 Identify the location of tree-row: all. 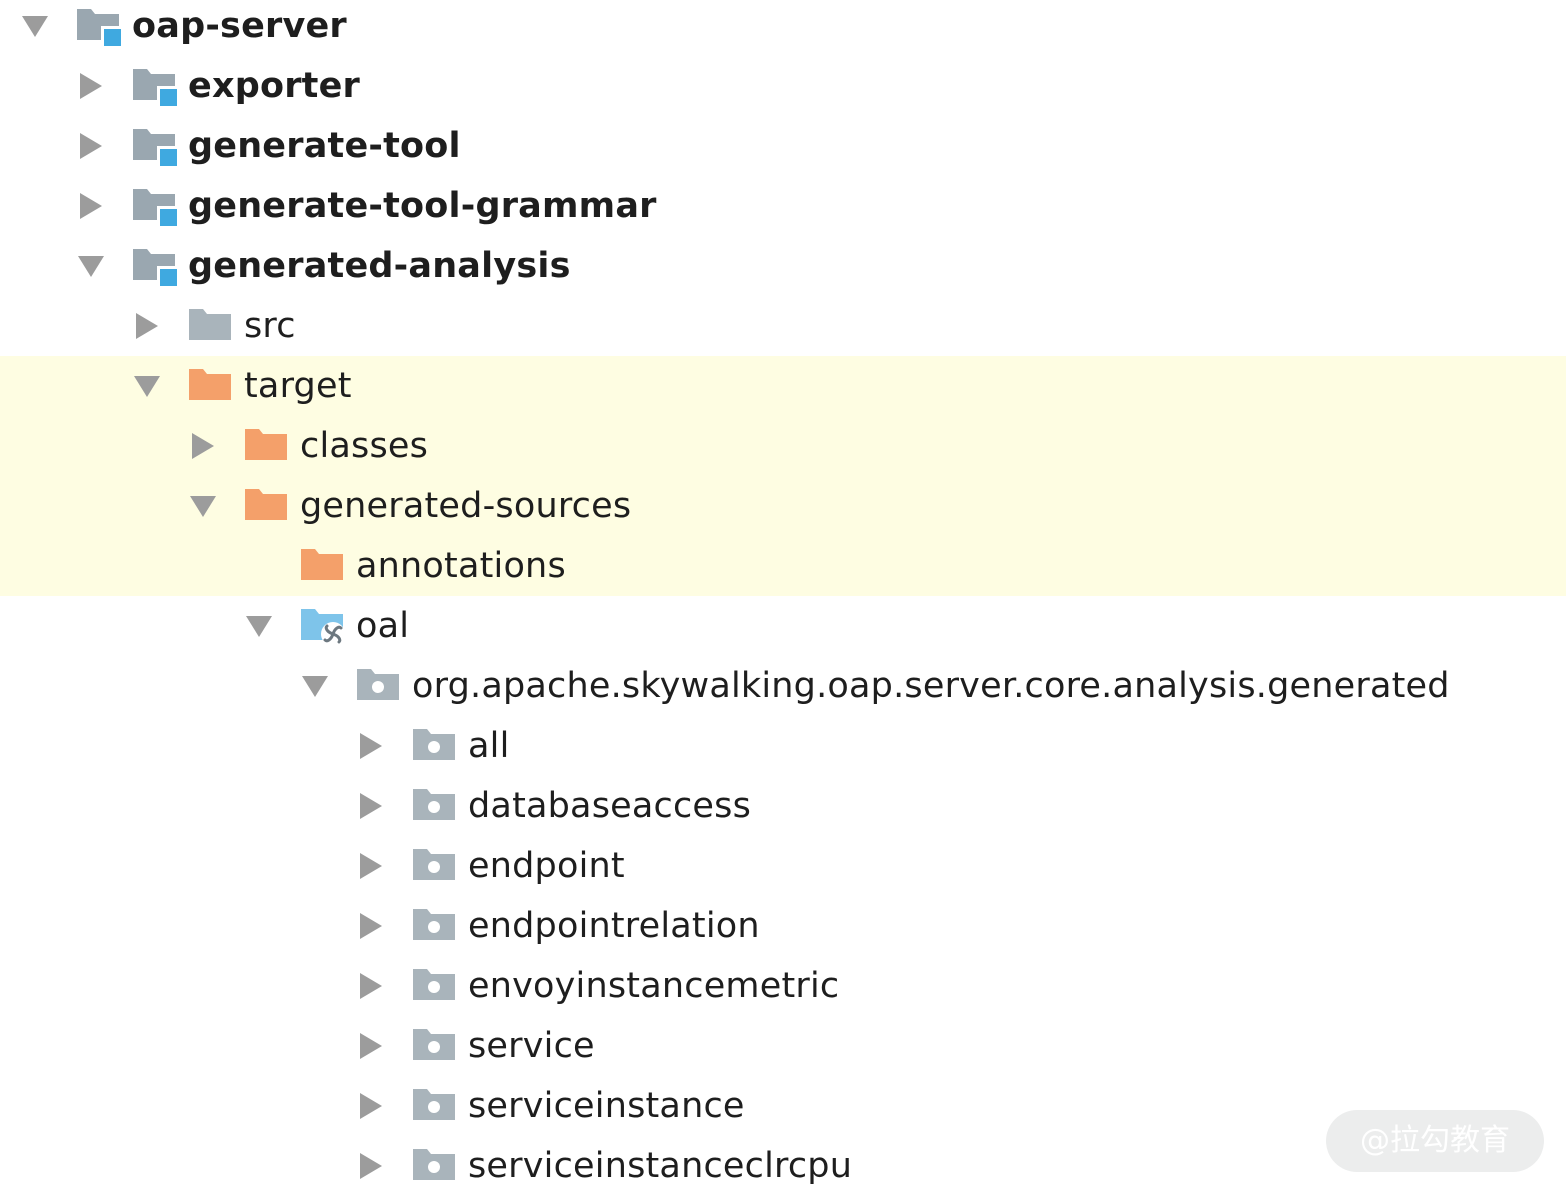
(783, 746).